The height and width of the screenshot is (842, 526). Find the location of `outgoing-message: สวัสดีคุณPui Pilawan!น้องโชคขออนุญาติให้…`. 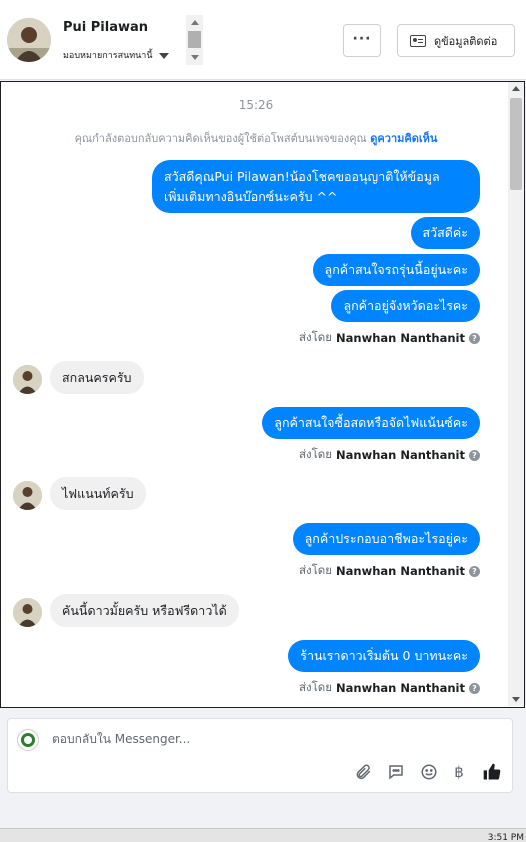

outgoing-message: สวัสดีคุณPui Pilawan!น้องโชคขออนุญาติให้… is located at coordinates (316, 186).